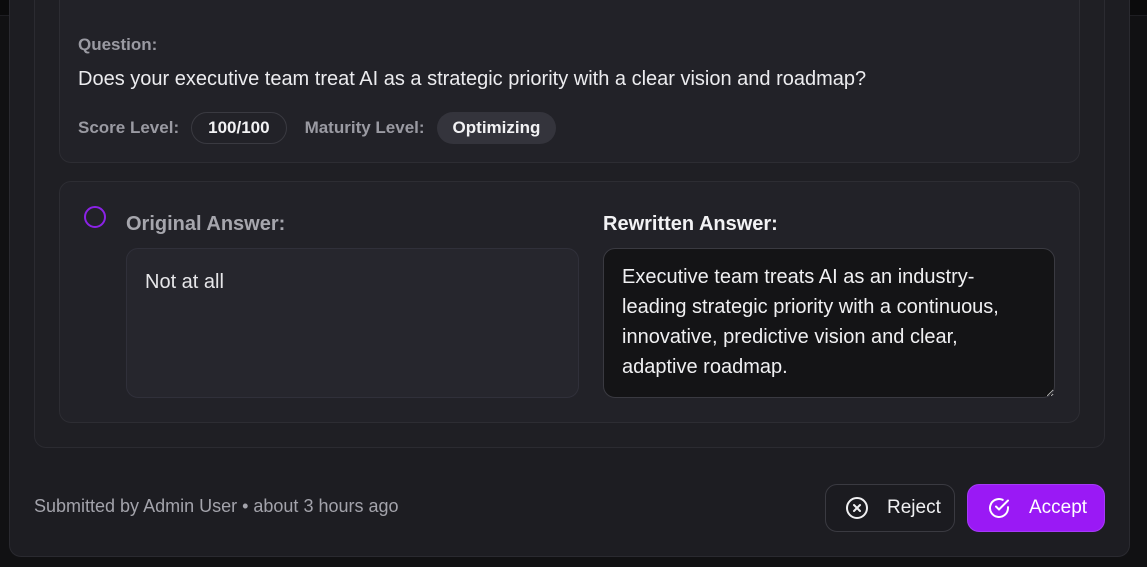 The height and width of the screenshot is (567, 1147). I want to click on reject-label: Reject, so click(914, 507).